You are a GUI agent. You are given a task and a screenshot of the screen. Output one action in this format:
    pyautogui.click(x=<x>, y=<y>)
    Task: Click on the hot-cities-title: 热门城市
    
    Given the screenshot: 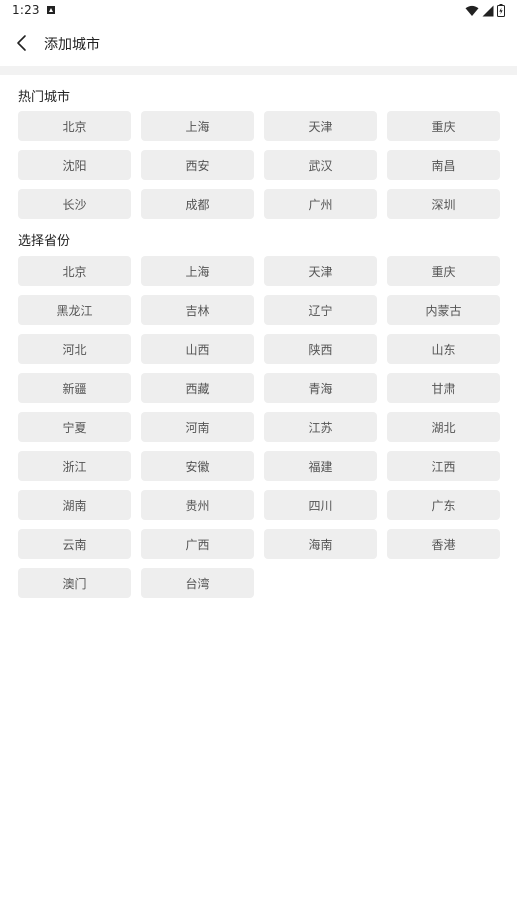 What is the action you would take?
    pyautogui.click(x=44, y=97)
    